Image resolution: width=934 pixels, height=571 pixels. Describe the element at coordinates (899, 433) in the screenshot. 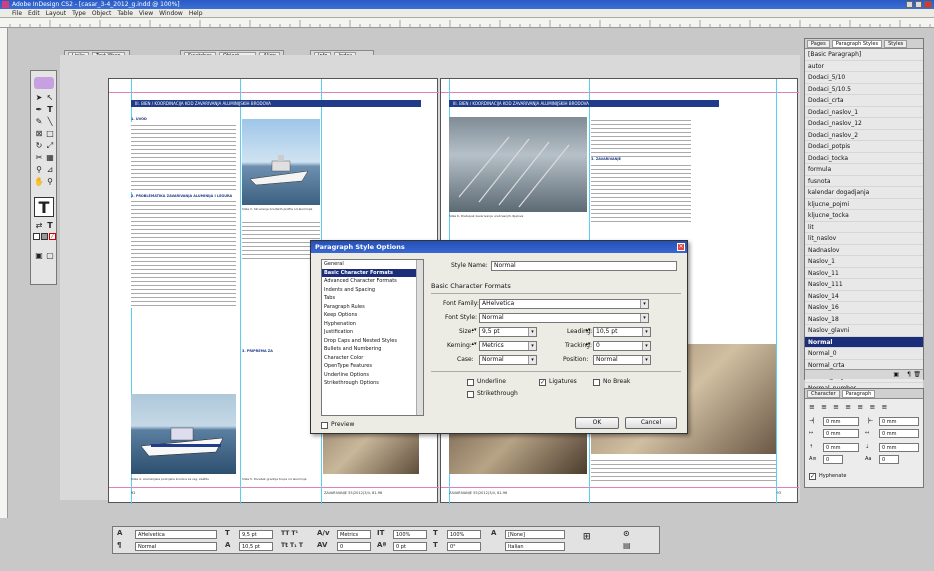

I see `last-line-indent-field: 0 mm` at that location.